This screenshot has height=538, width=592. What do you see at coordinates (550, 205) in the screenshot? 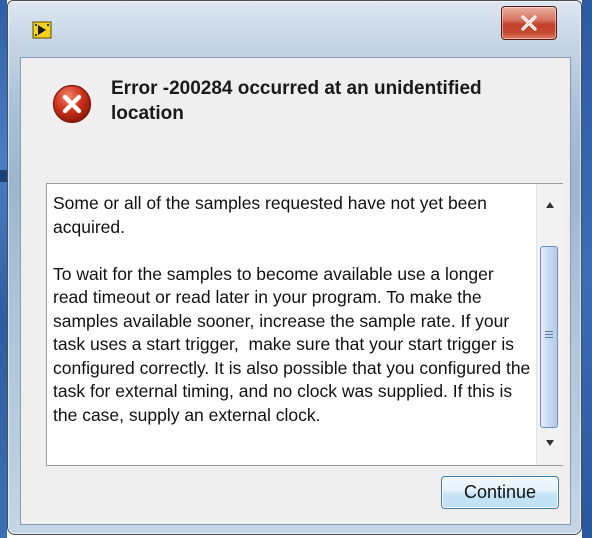
I see `scroll-up-arrow-icon` at bounding box center [550, 205].